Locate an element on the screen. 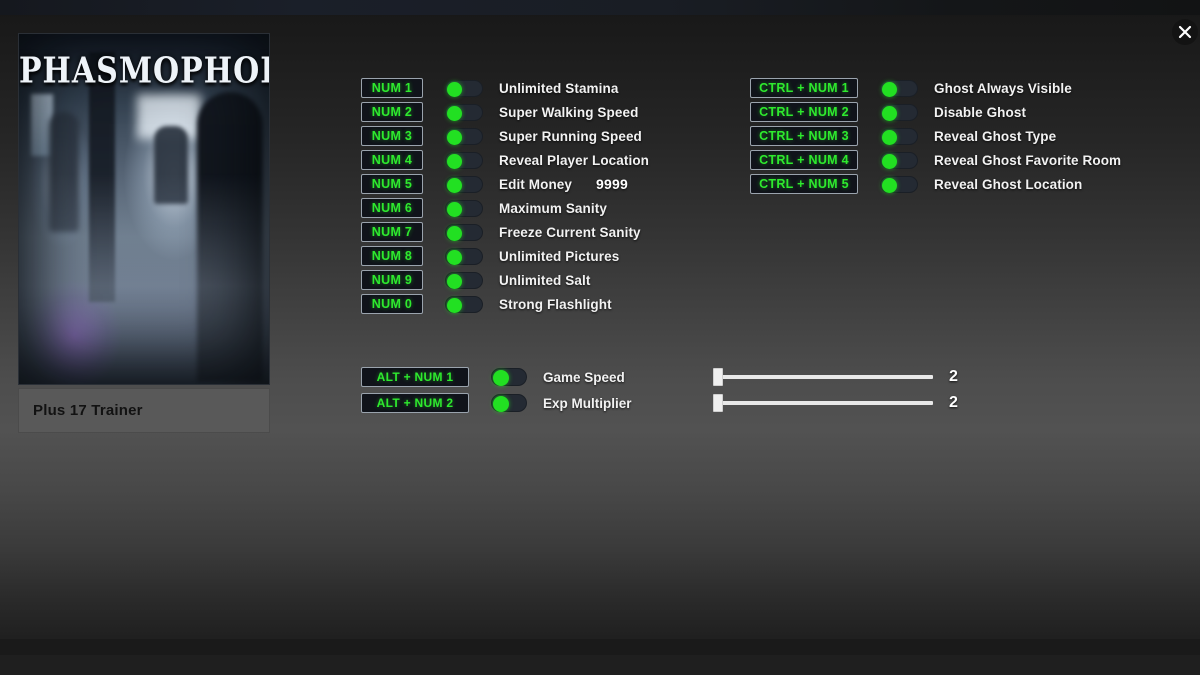 The height and width of the screenshot is (675, 1200). slider-label: Exp Multiplier is located at coordinates (587, 403).